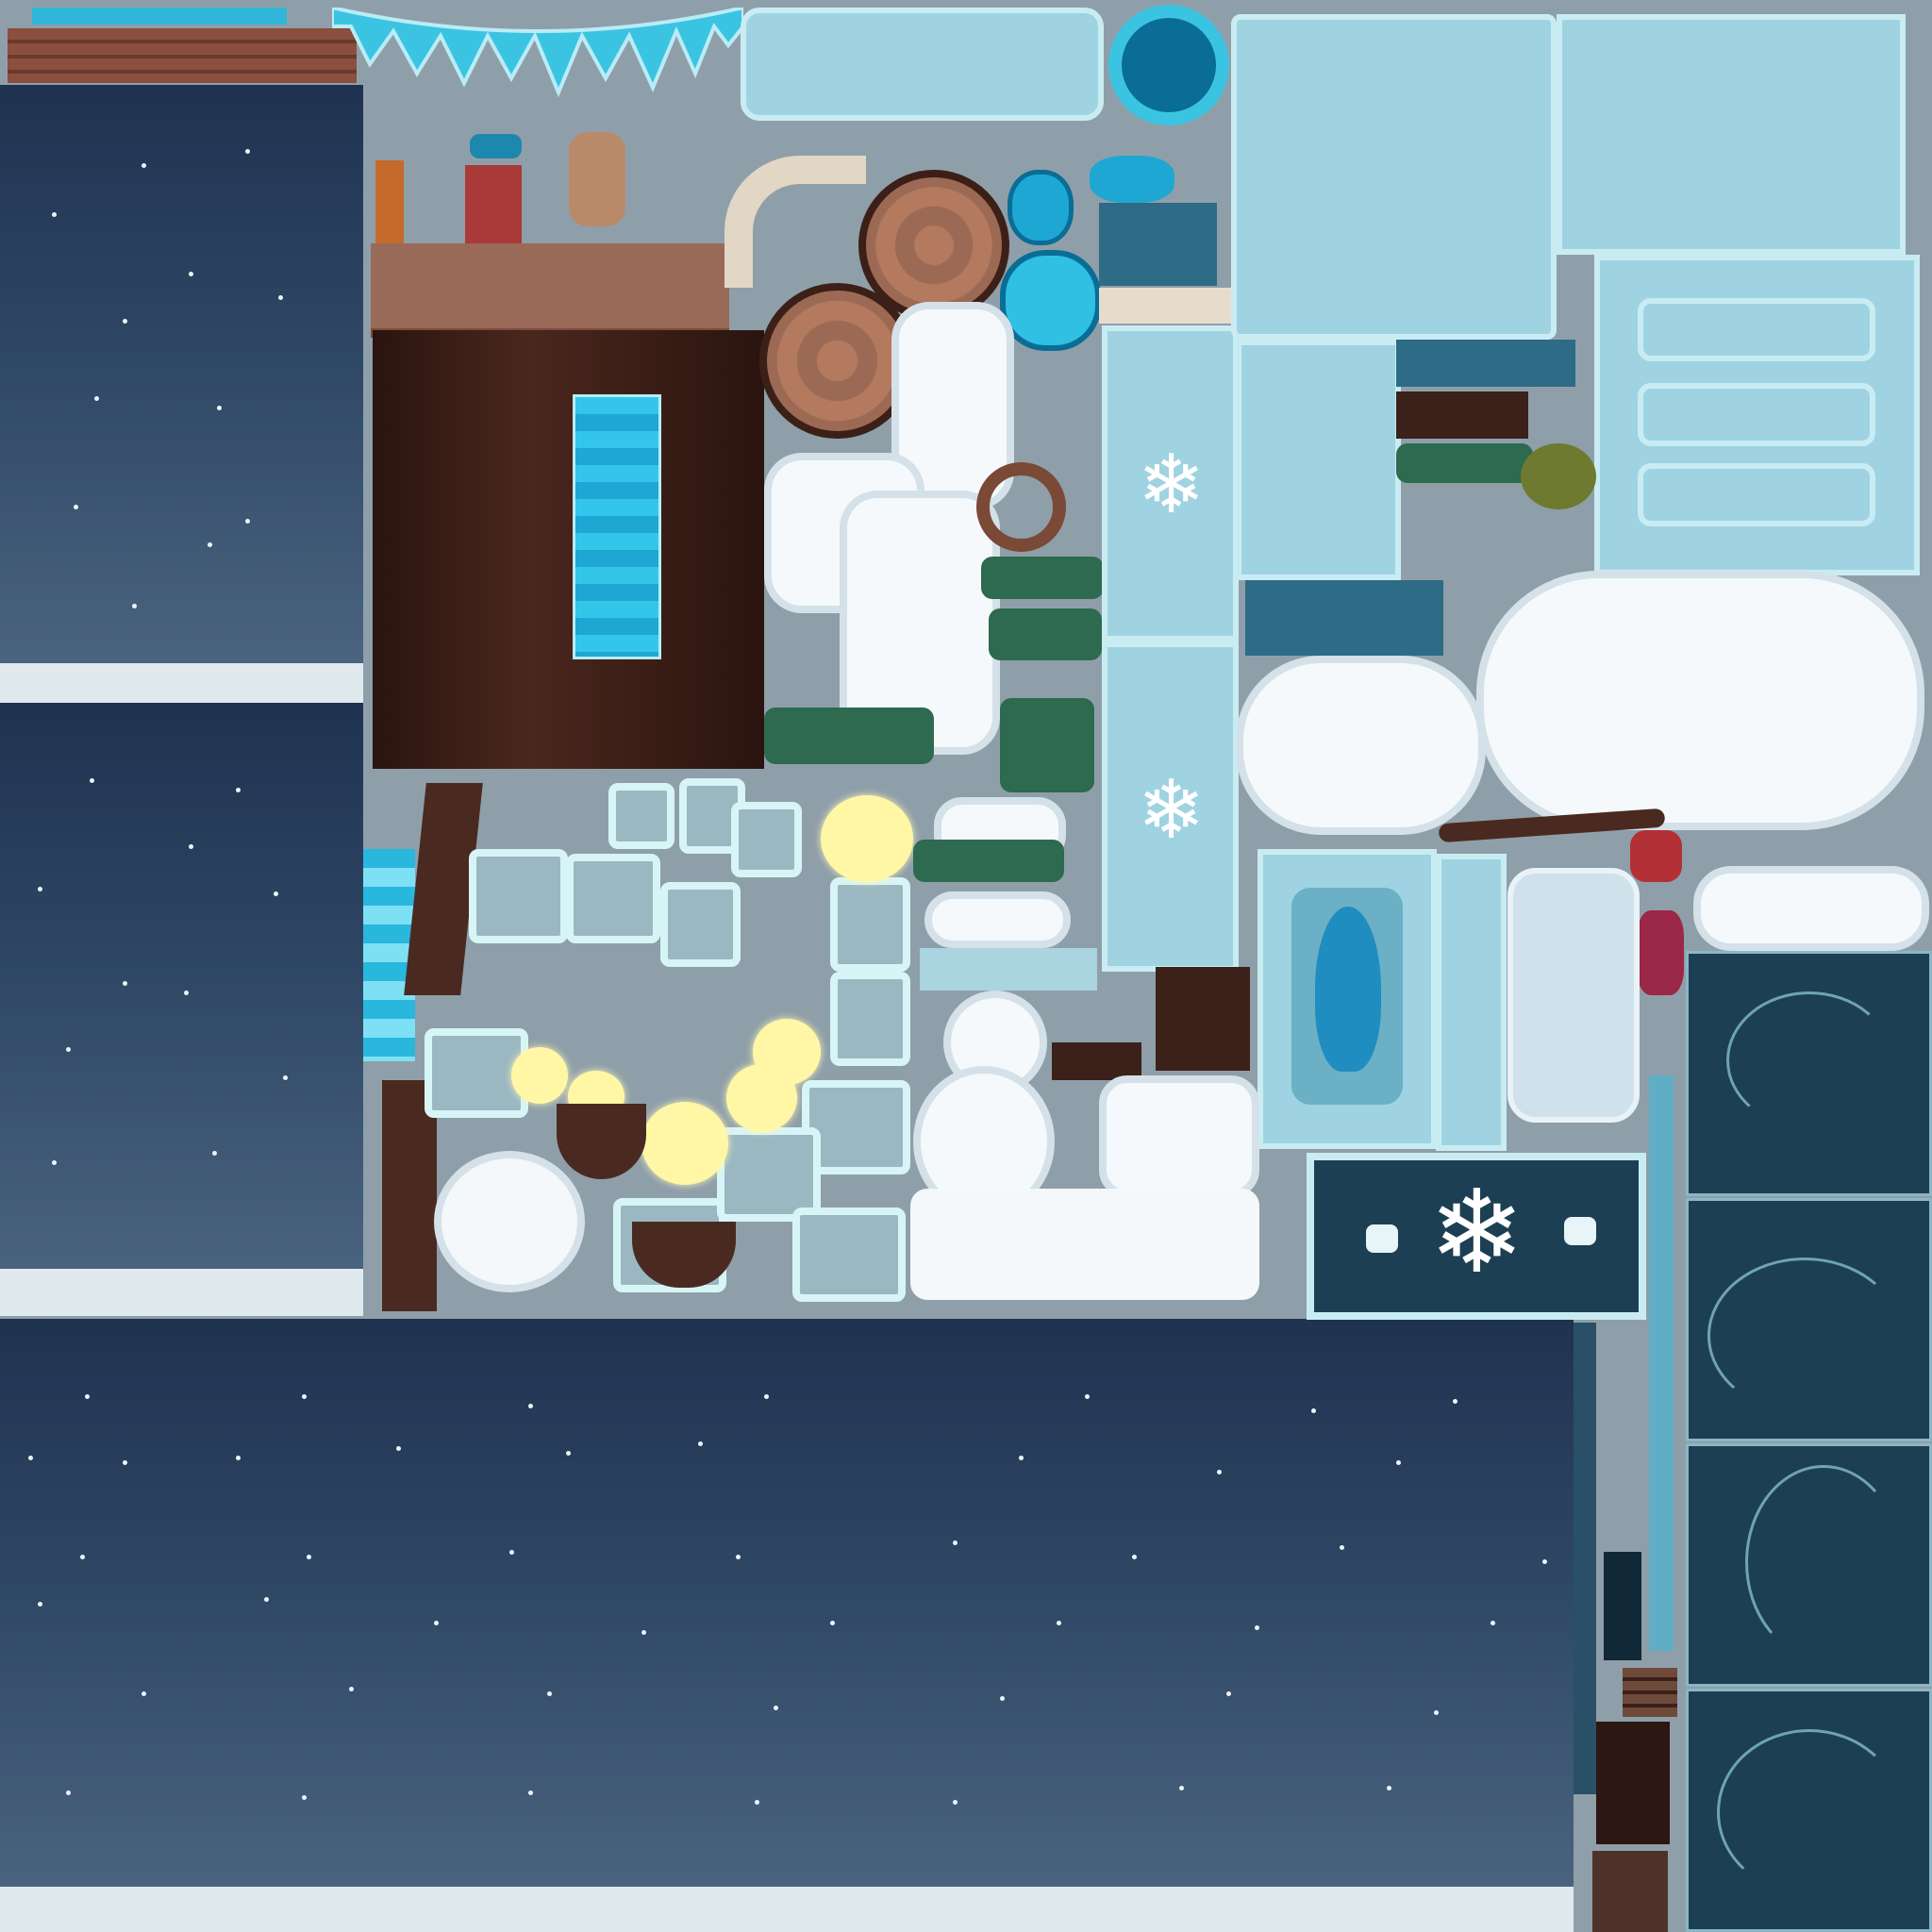 The image size is (1932, 1932). Describe the element at coordinates (1008, 969) in the screenshot. I see `ice-ledge` at that location.